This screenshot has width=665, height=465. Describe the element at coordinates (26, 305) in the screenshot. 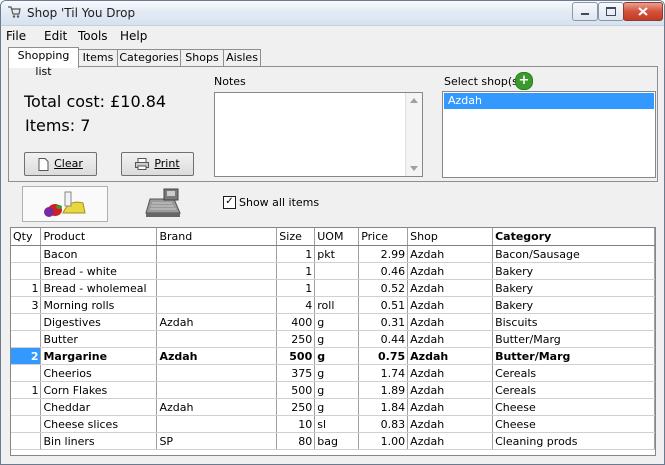

I see `cell-qty: 3` at that location.